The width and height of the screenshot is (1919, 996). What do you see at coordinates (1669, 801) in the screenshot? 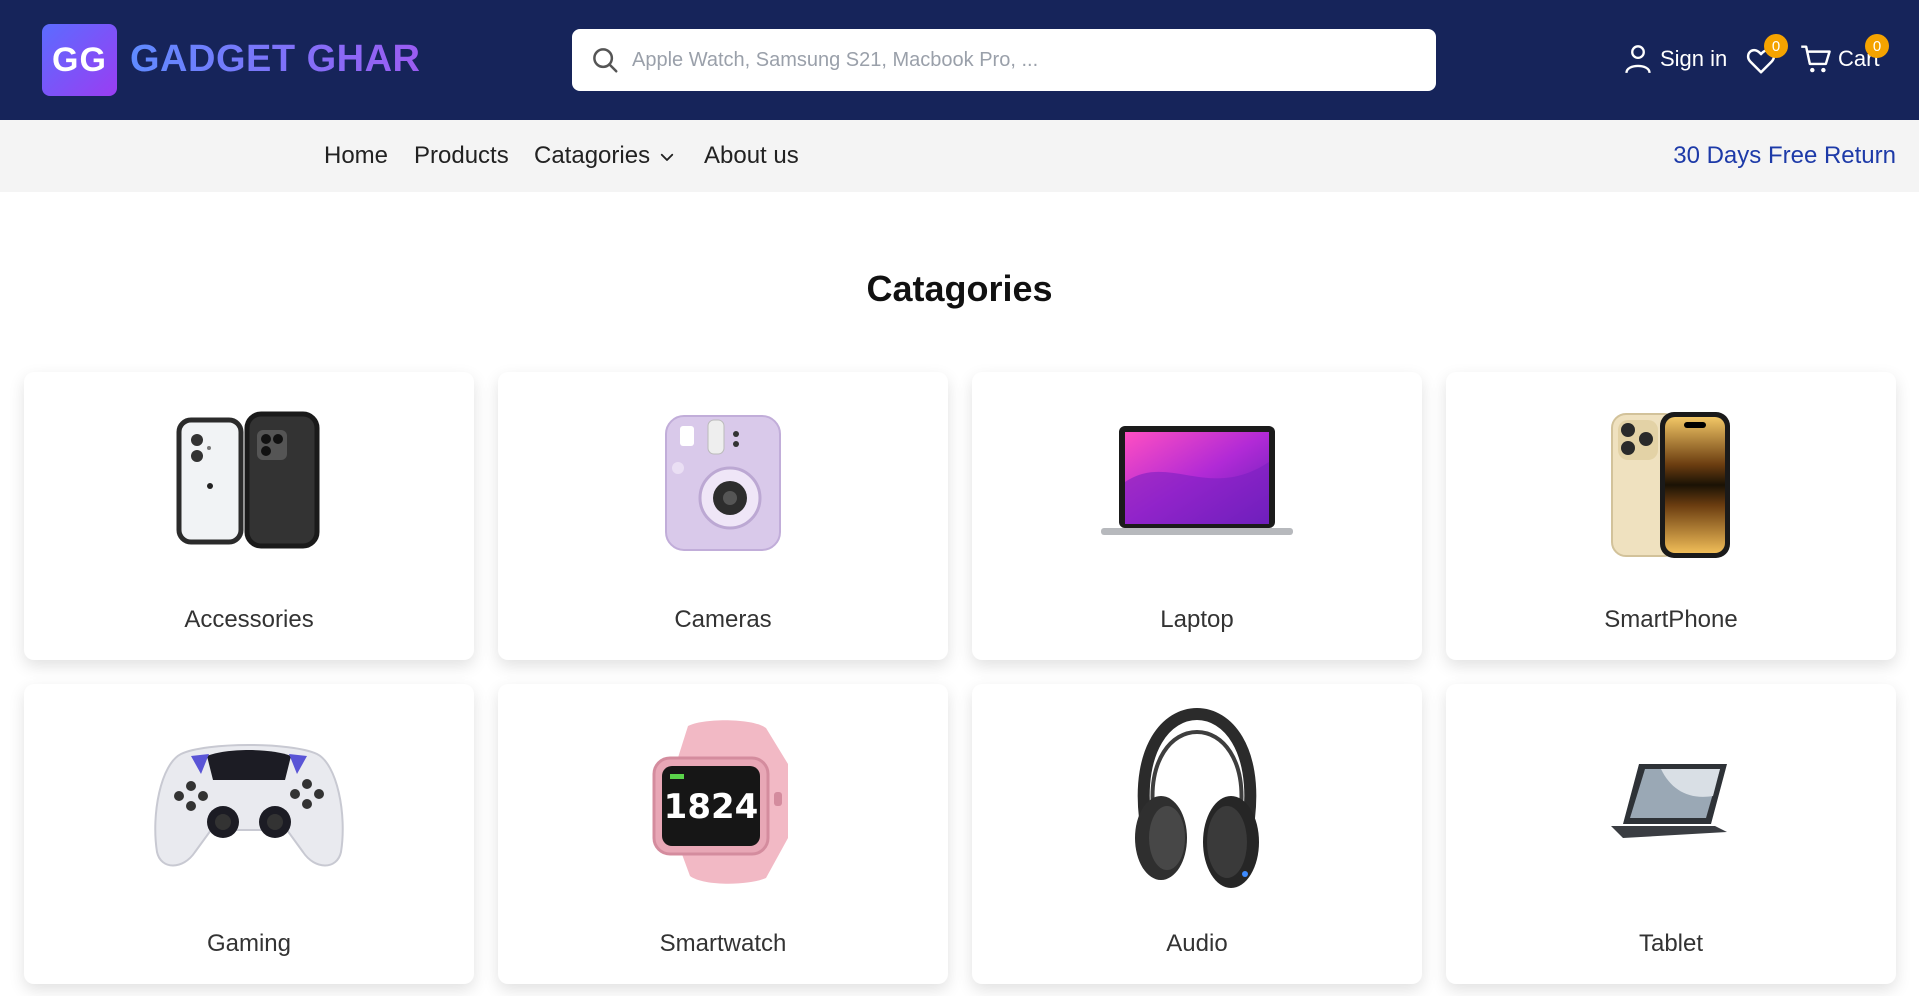
I see `tablet-icon` at bounding box center [1669, 801].